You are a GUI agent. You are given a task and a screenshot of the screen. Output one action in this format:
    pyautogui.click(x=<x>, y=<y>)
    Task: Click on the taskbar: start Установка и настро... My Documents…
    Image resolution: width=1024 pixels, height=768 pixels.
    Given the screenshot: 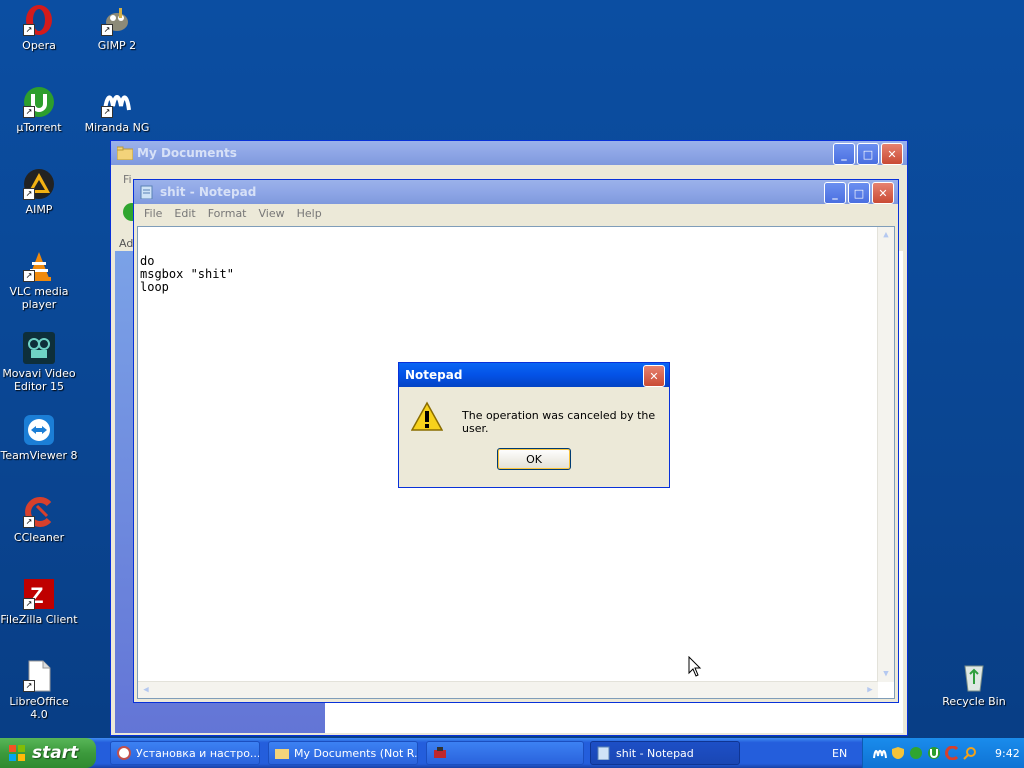 What is the action you would take?
    pyautogui.click(x=512, y=753)
    